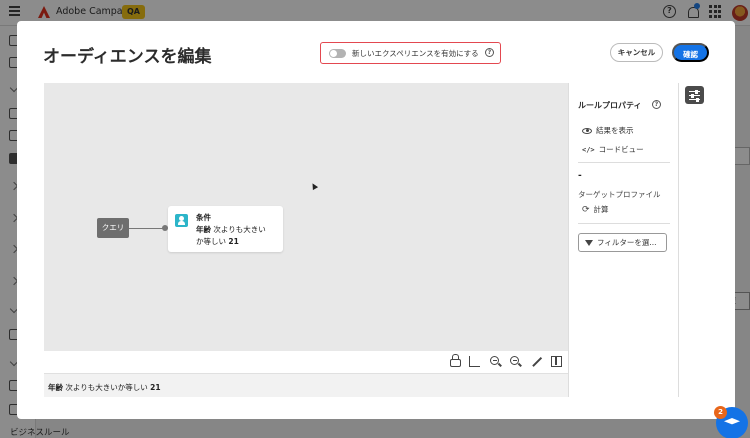 The height and width of the screenshot is (438, 750). I want to click on condition-operator-part2: か等しい, so click(211, 241).